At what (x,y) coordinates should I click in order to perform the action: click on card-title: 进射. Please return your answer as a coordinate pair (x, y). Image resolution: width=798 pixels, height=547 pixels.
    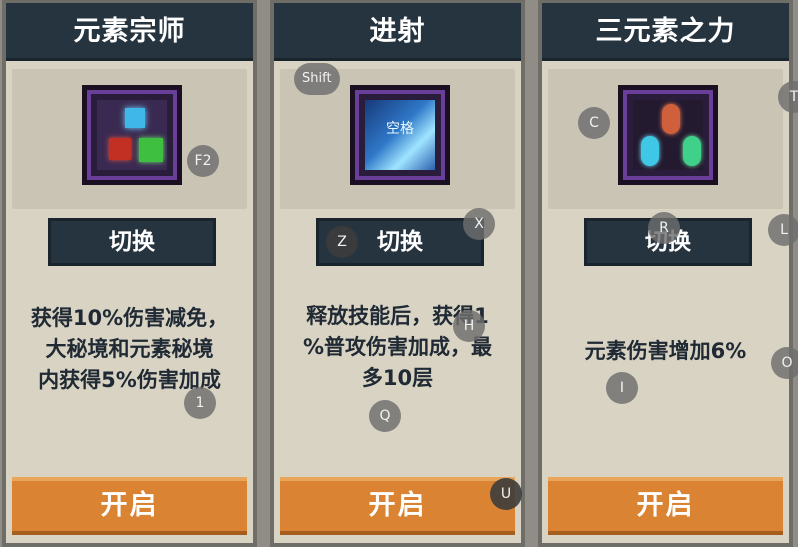
    Looking at the image, I should click on (397, 32).